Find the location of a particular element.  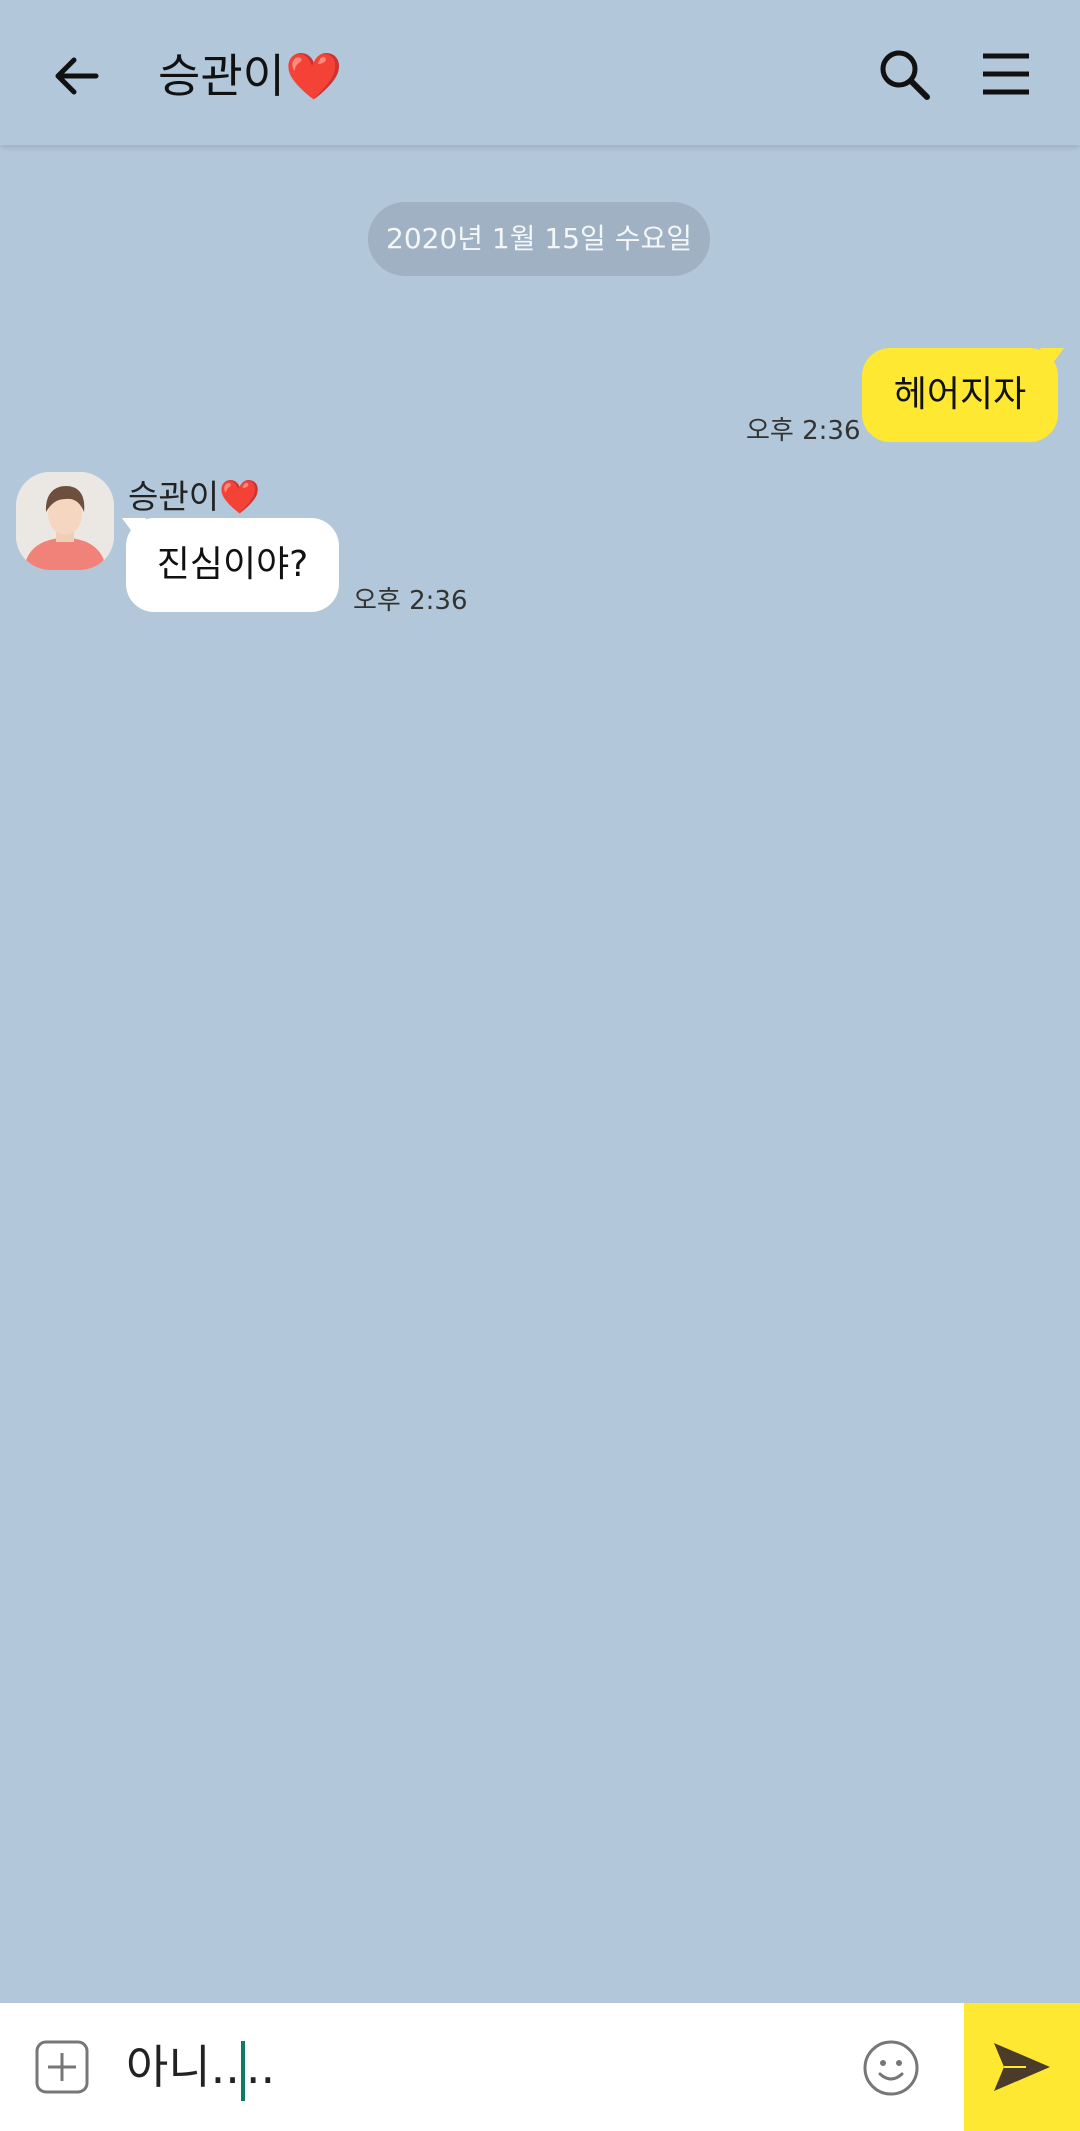

arrow-left-icon is located at coordinates (77, 76).